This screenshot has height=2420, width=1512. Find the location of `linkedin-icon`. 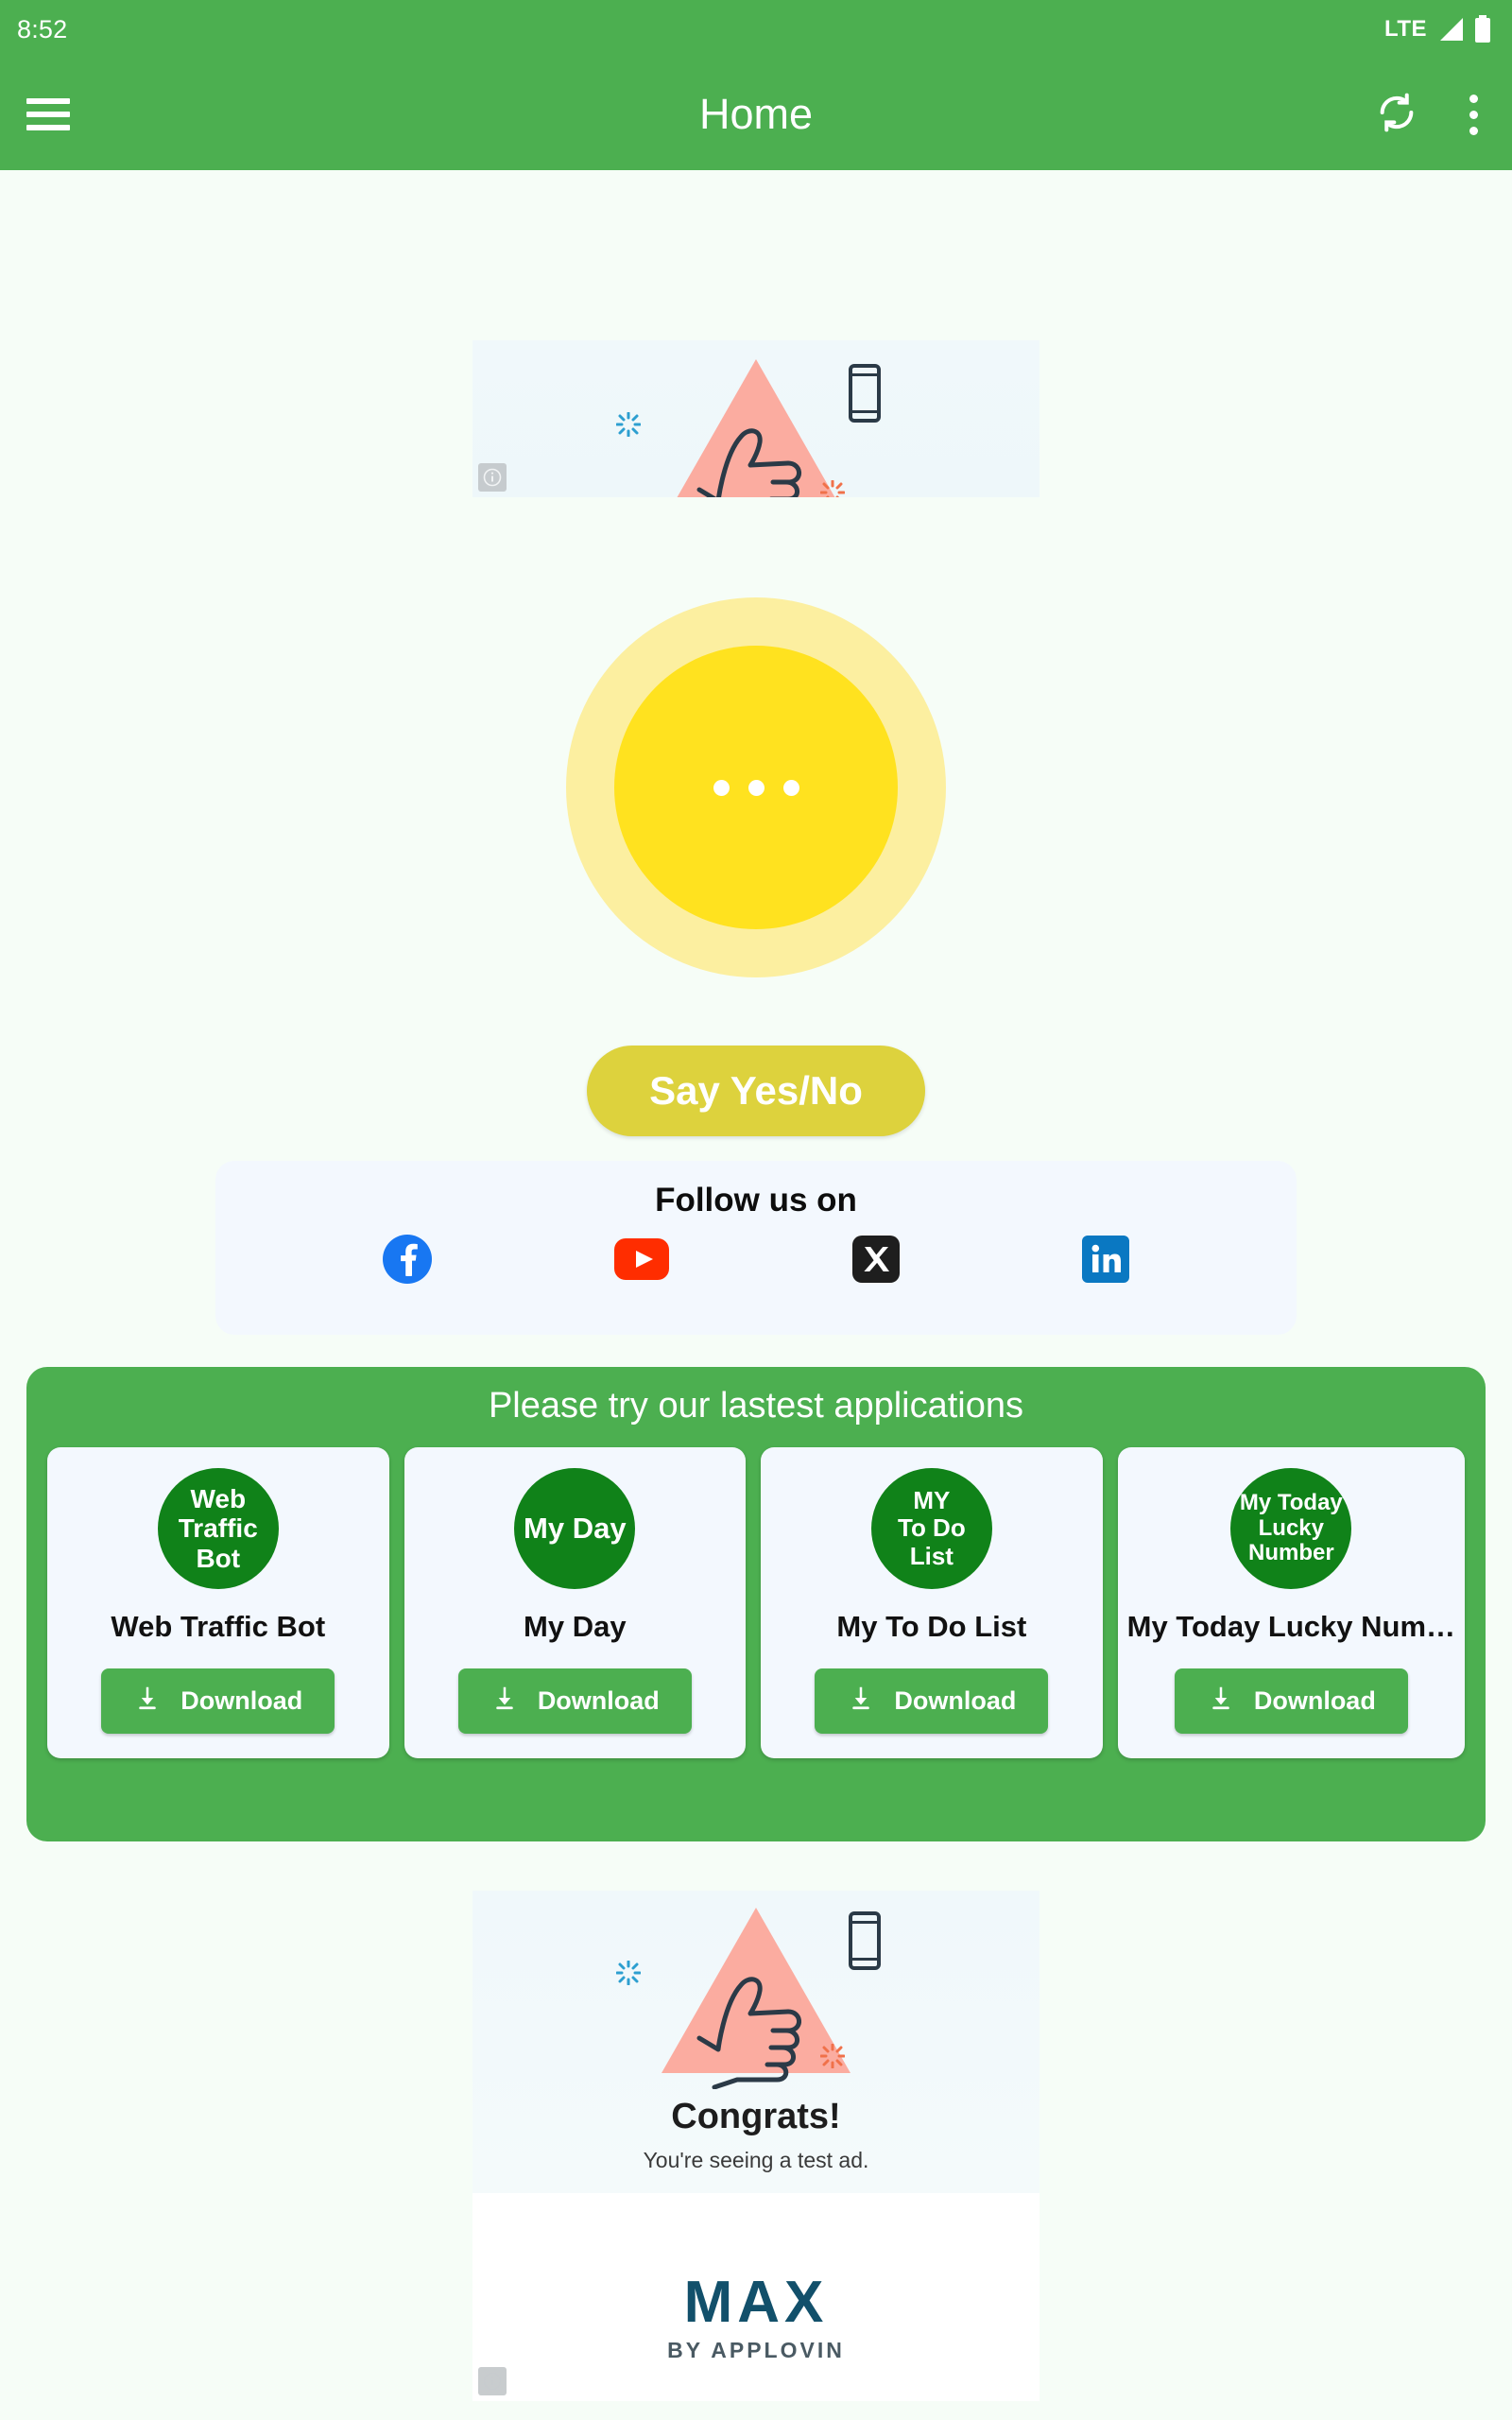

linkedin-icon is located at coordinates (1106, 1262).